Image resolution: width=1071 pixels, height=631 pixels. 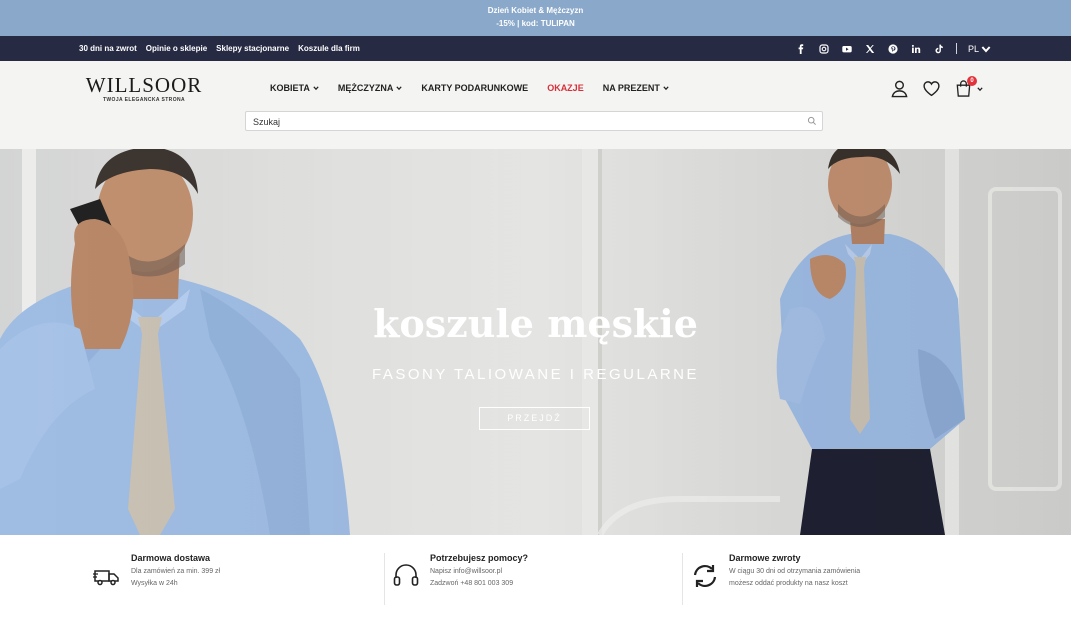 I want to click on search-input, so click(x=516, y=122).